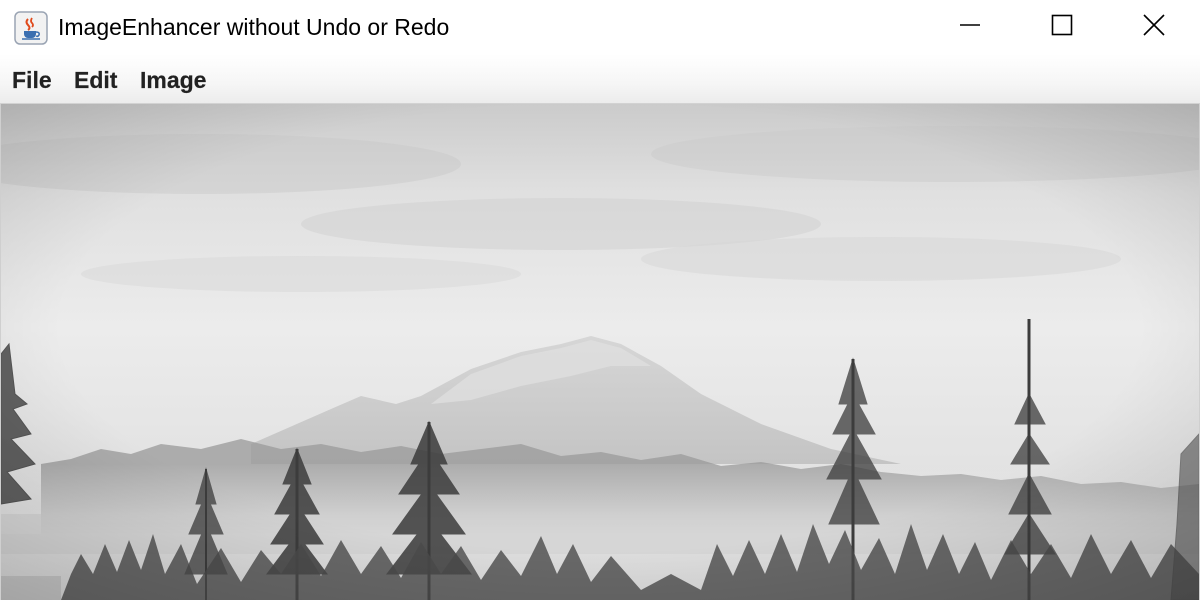  I want to click on menu-file: File, so click(32, 80).